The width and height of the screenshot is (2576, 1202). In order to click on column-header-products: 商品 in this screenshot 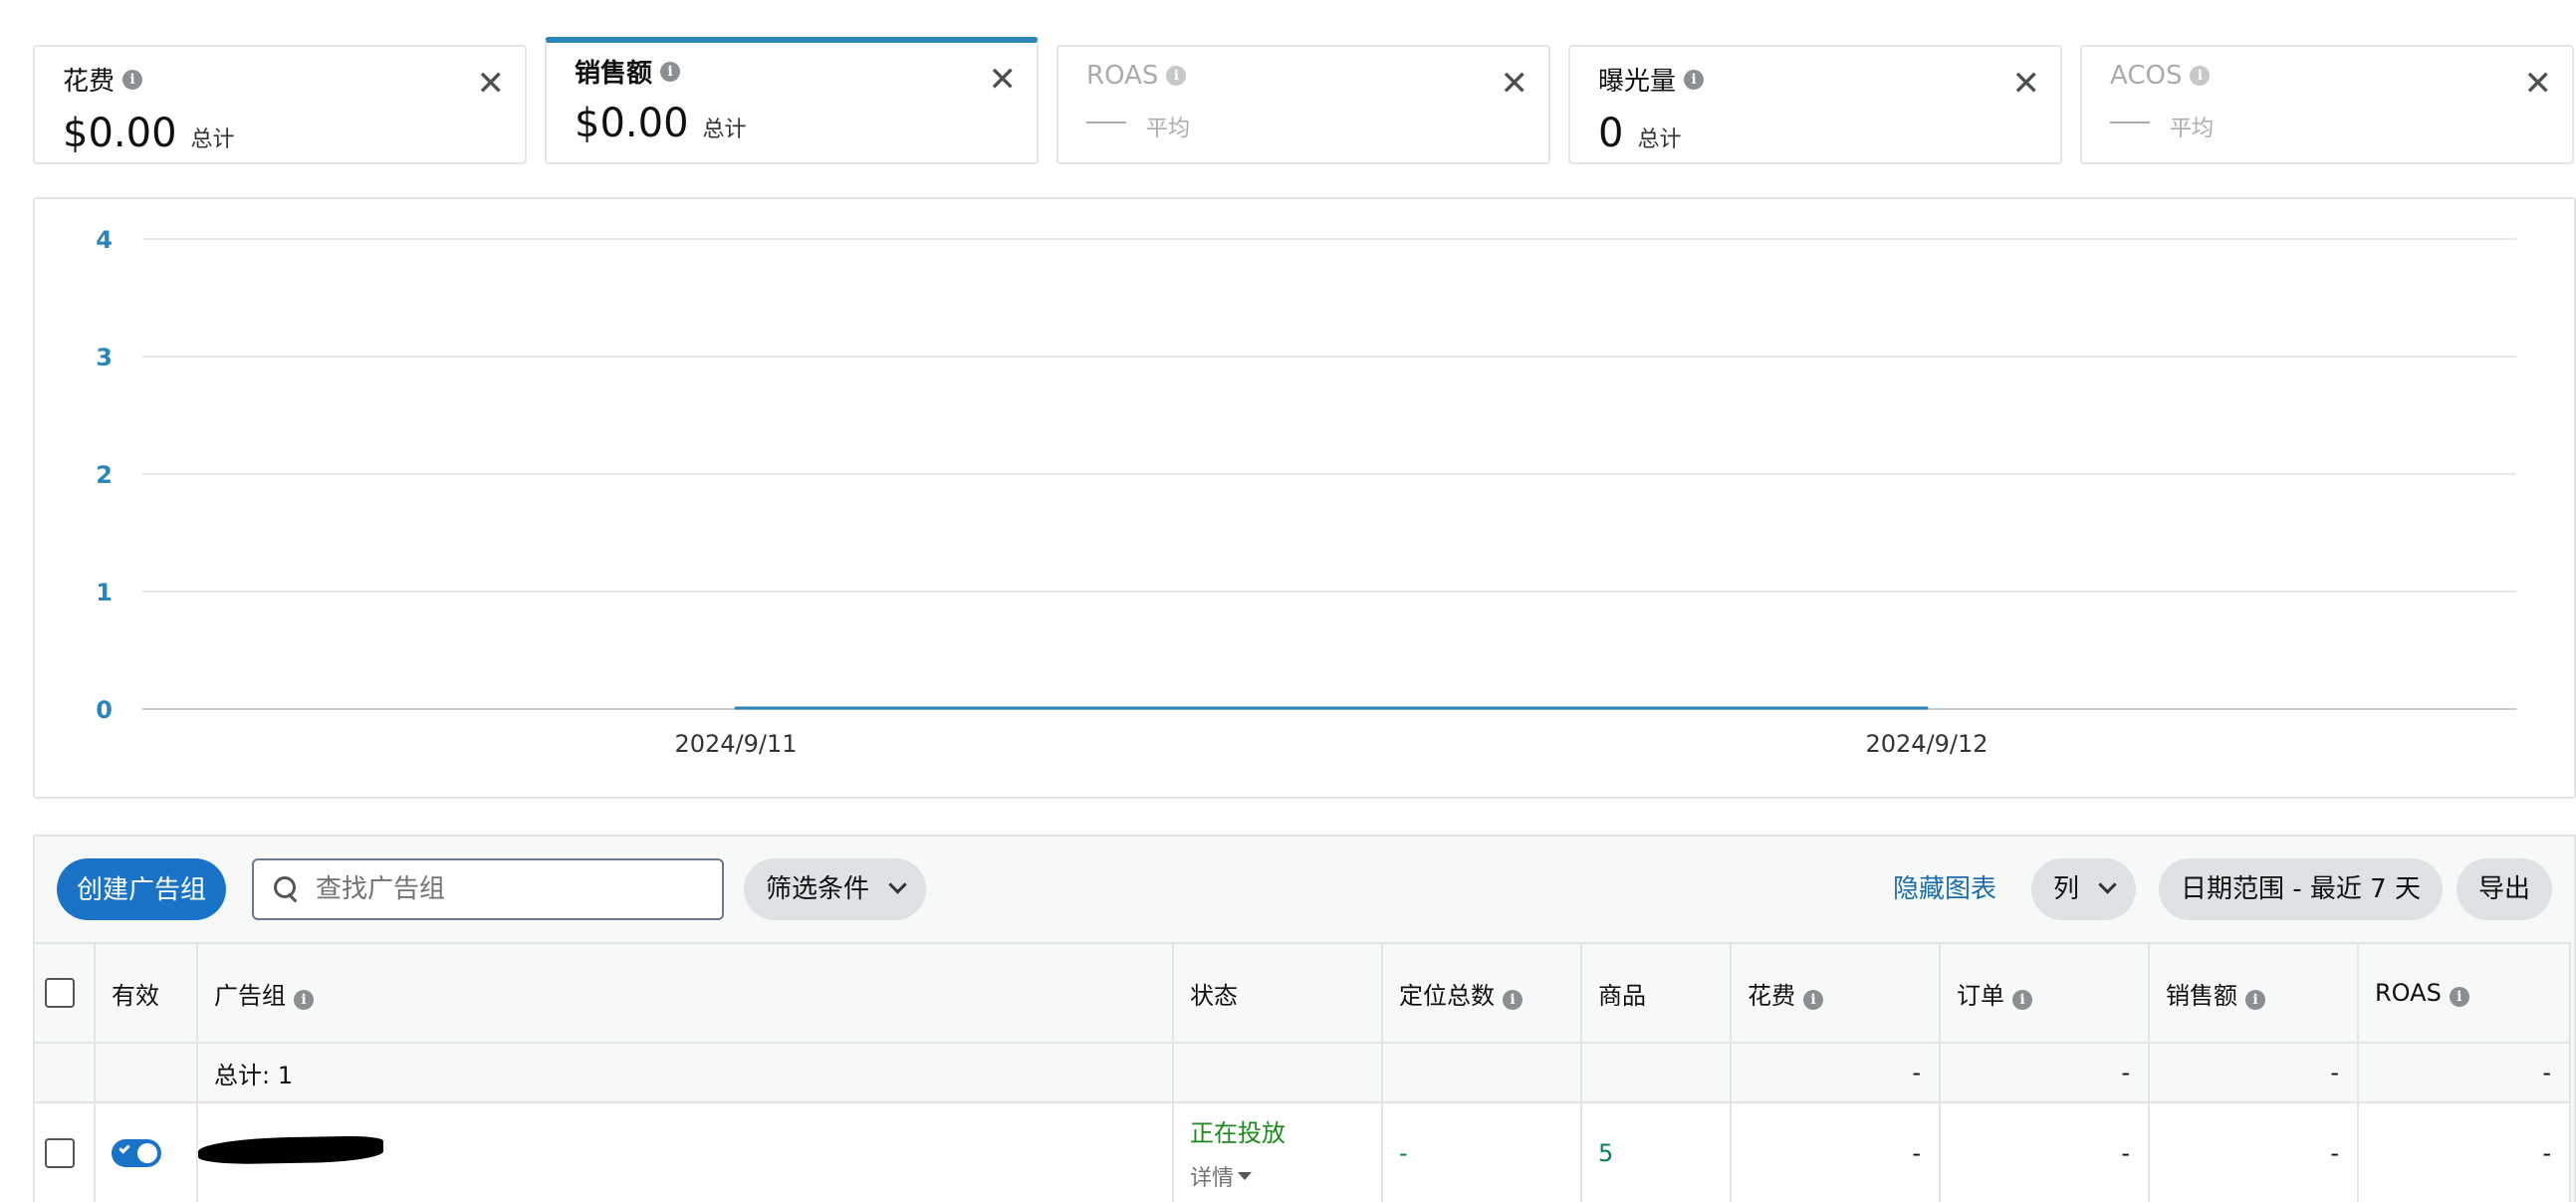, I will do `click(1656, 993)`.